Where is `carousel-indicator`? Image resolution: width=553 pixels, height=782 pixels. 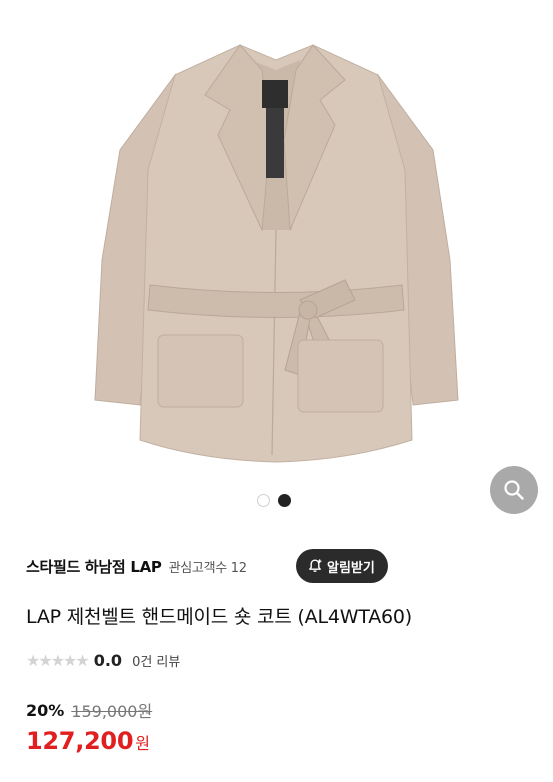 carousel-indicator is located at coordinates (274, 500).